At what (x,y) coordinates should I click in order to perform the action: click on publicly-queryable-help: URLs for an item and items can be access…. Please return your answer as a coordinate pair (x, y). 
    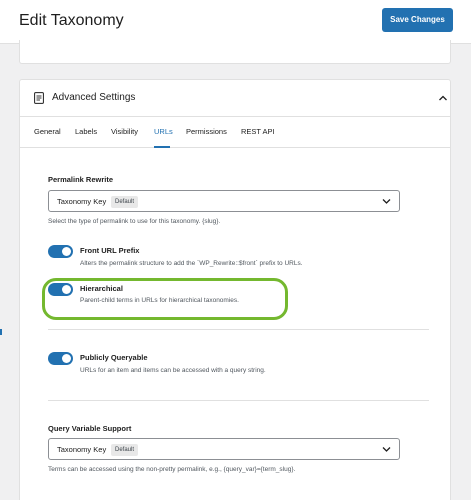
    Looking at the image, I should click on (173, 370).